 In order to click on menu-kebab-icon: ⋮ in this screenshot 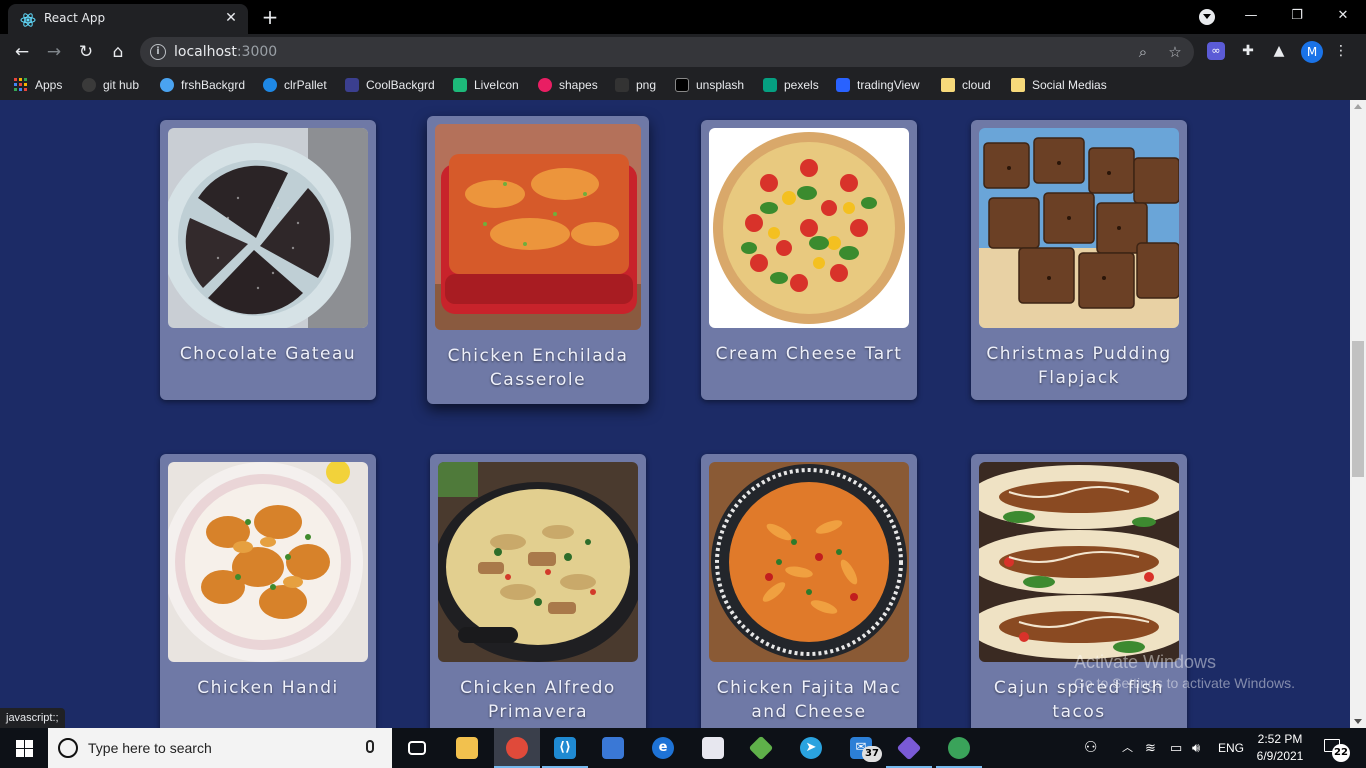, I will do `click(1341, 51)`.